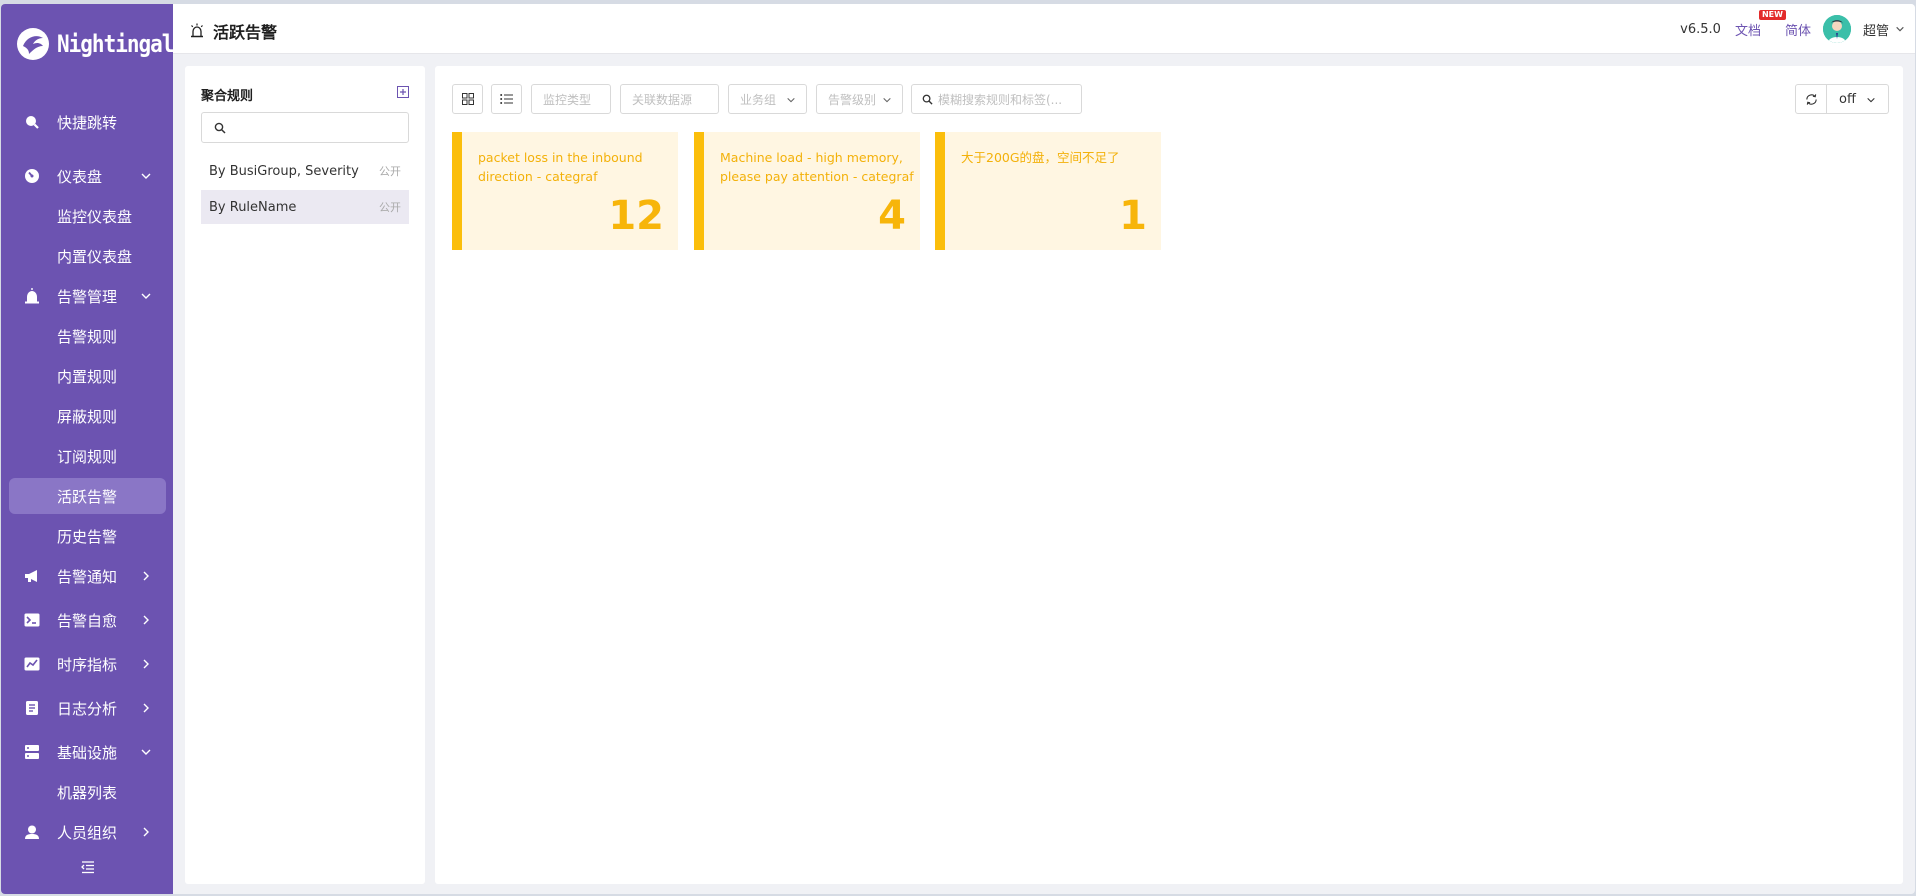 The height and width of the screenshot is (896, 1916). I want to click on sidebar-item-dashboard: 仪表盘, so click(87, 176).